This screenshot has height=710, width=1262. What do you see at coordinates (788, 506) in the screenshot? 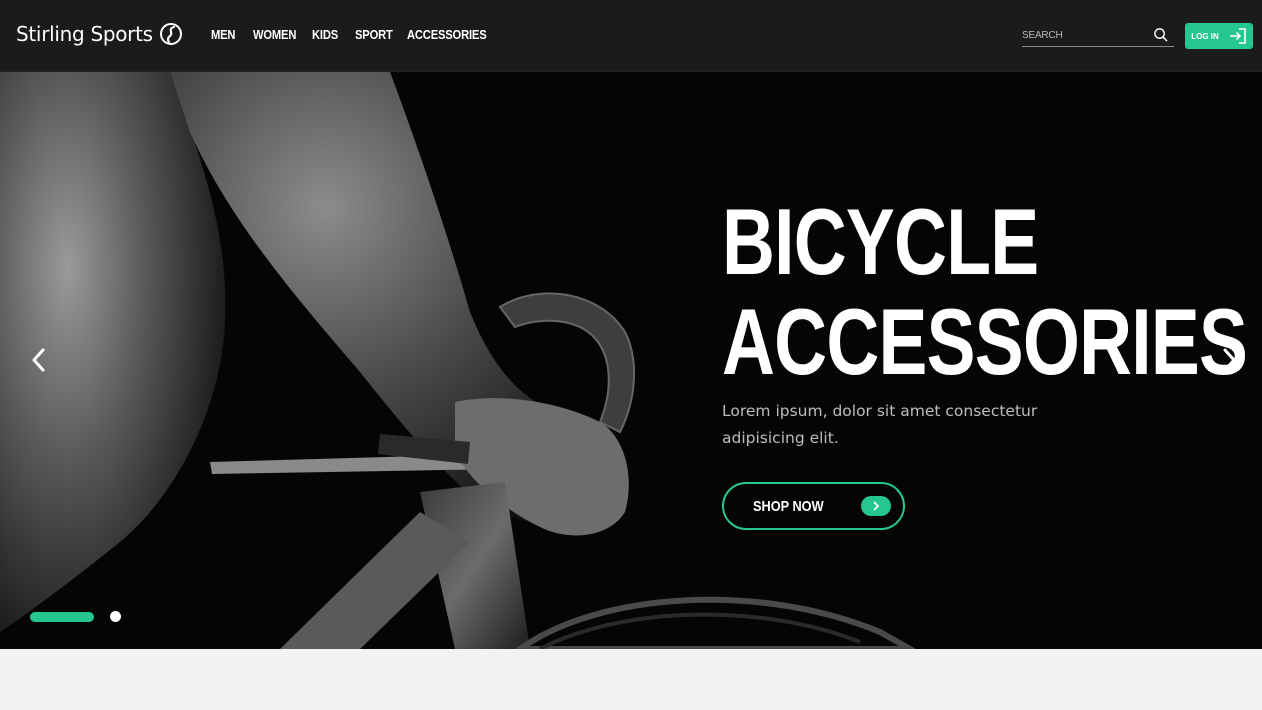
I see `shop-now-label: SHOP NOW` at bounding box center [788, 506].